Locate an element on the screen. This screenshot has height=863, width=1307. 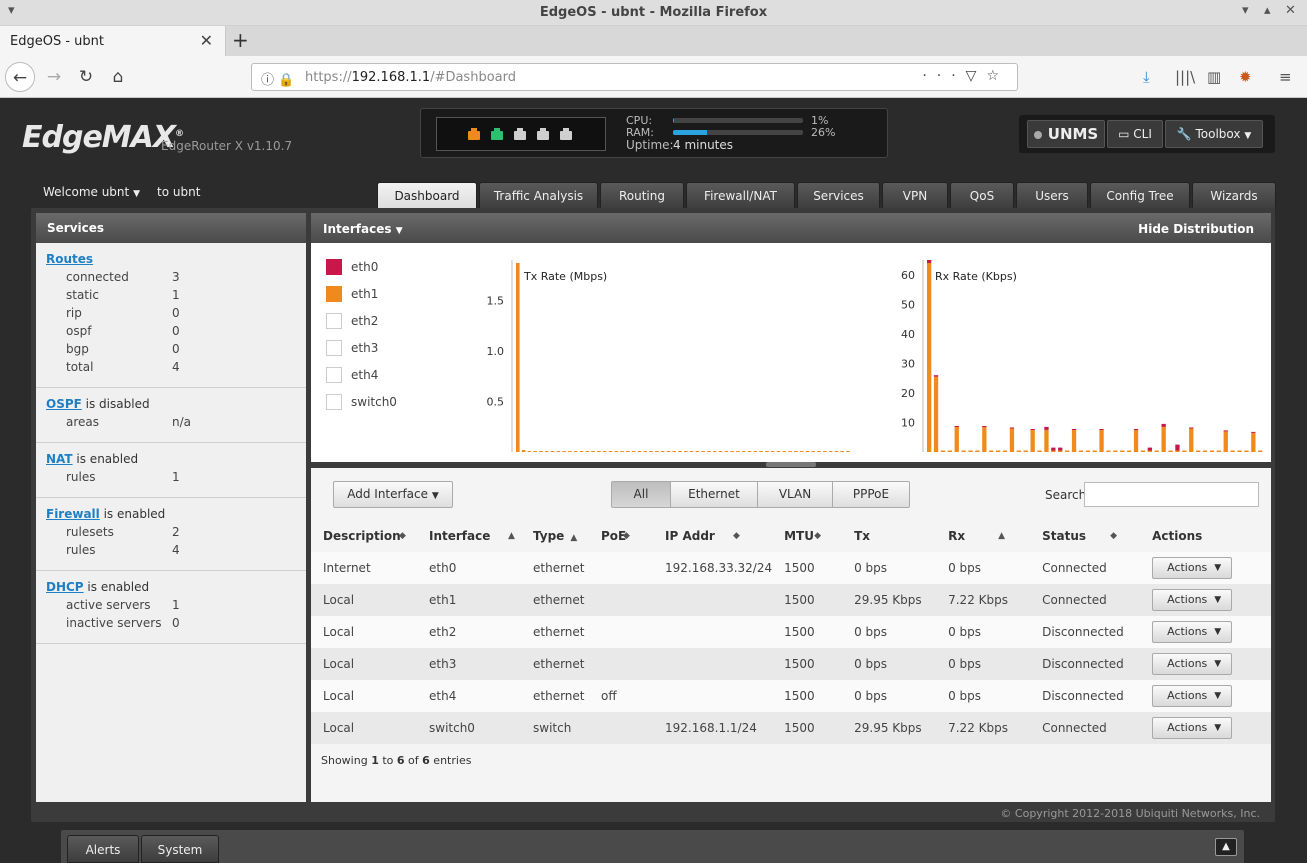
tab-services: Services is located at coordinates (838, 195).